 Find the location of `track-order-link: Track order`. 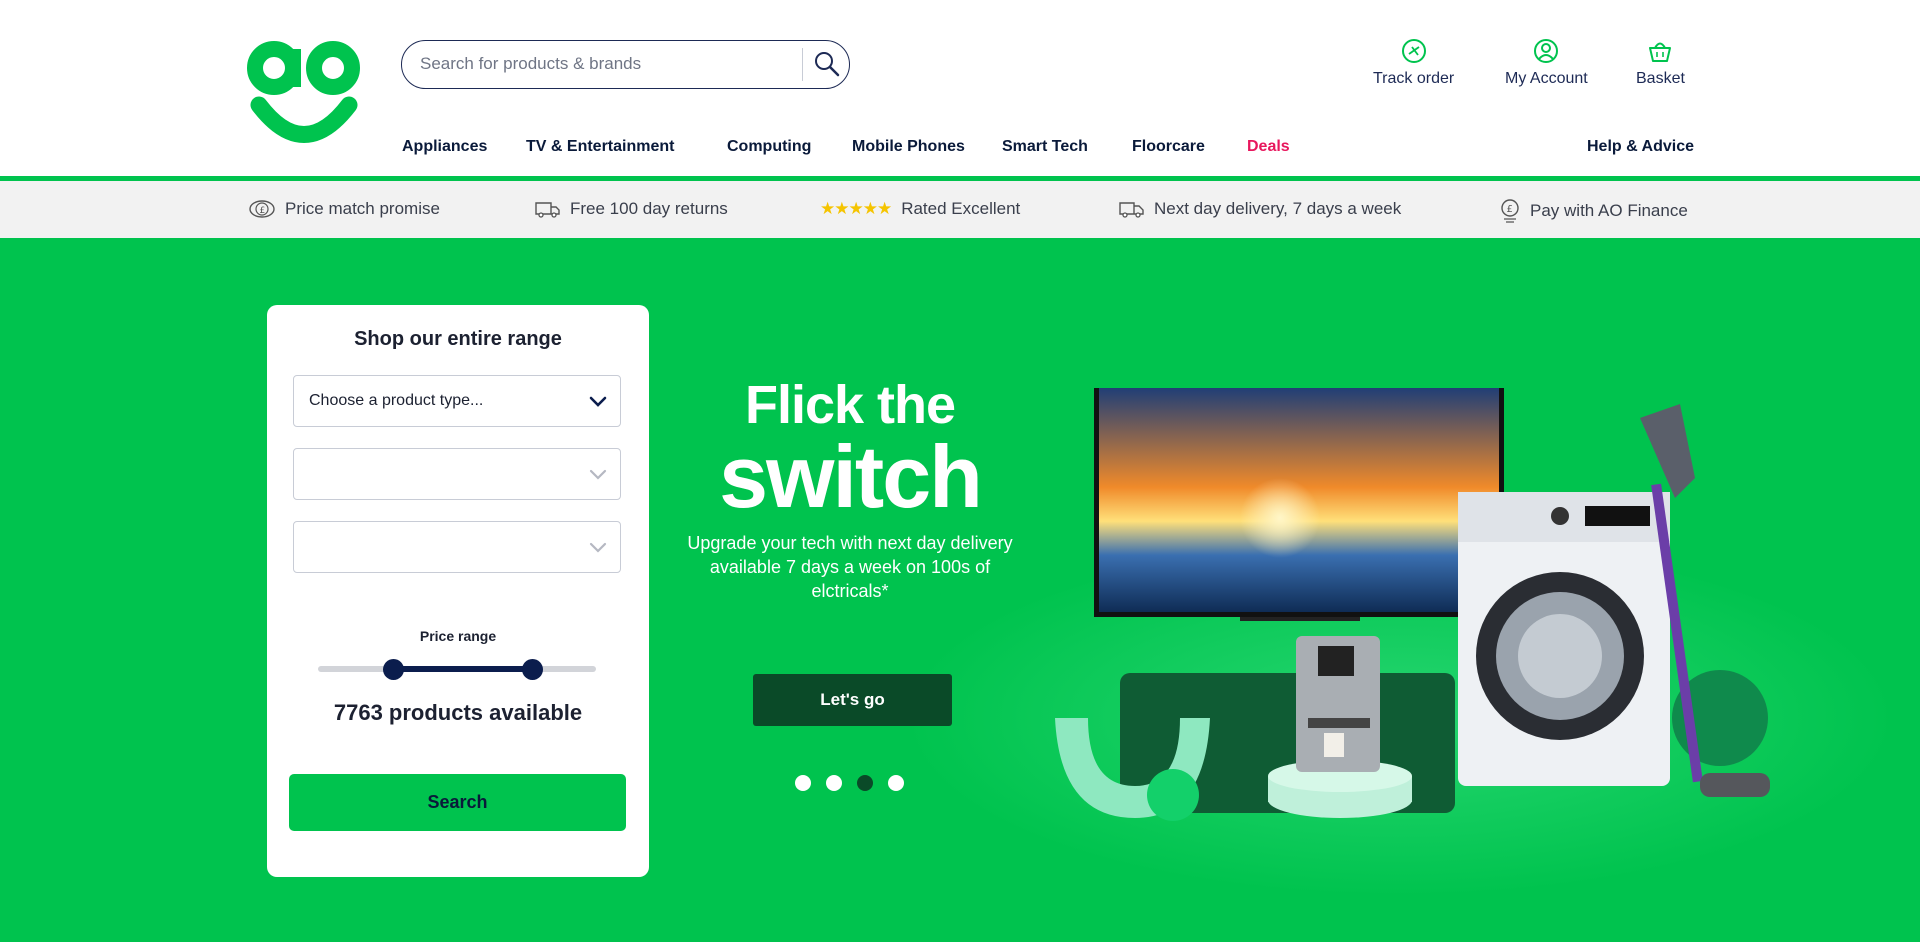

track-order-link: Track order is located at coordinates (1413, 63).